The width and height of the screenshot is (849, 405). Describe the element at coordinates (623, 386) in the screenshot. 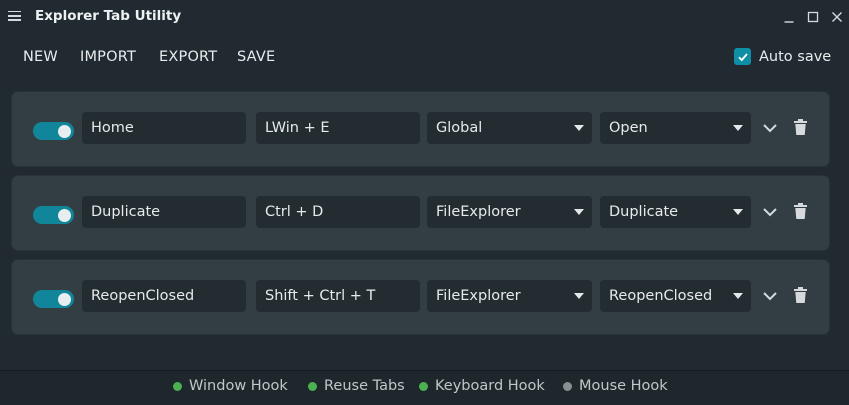

I see `status-label: Mouse Hook` at that location.